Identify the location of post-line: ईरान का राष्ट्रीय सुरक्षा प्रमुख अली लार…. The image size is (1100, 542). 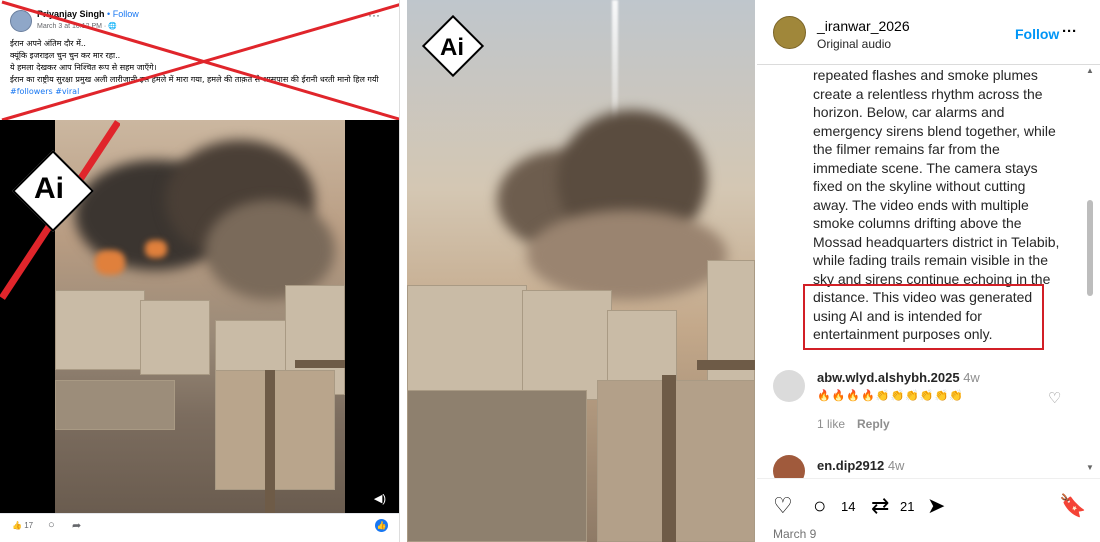
(194, 79).